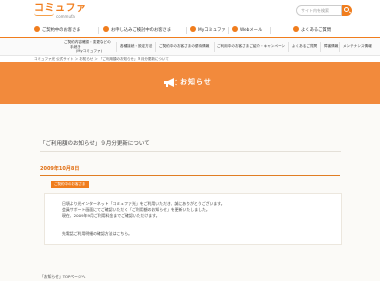 The image size is (380, 285). I want to click on subnav-faq: よくあるご質問, so click(304, 46).